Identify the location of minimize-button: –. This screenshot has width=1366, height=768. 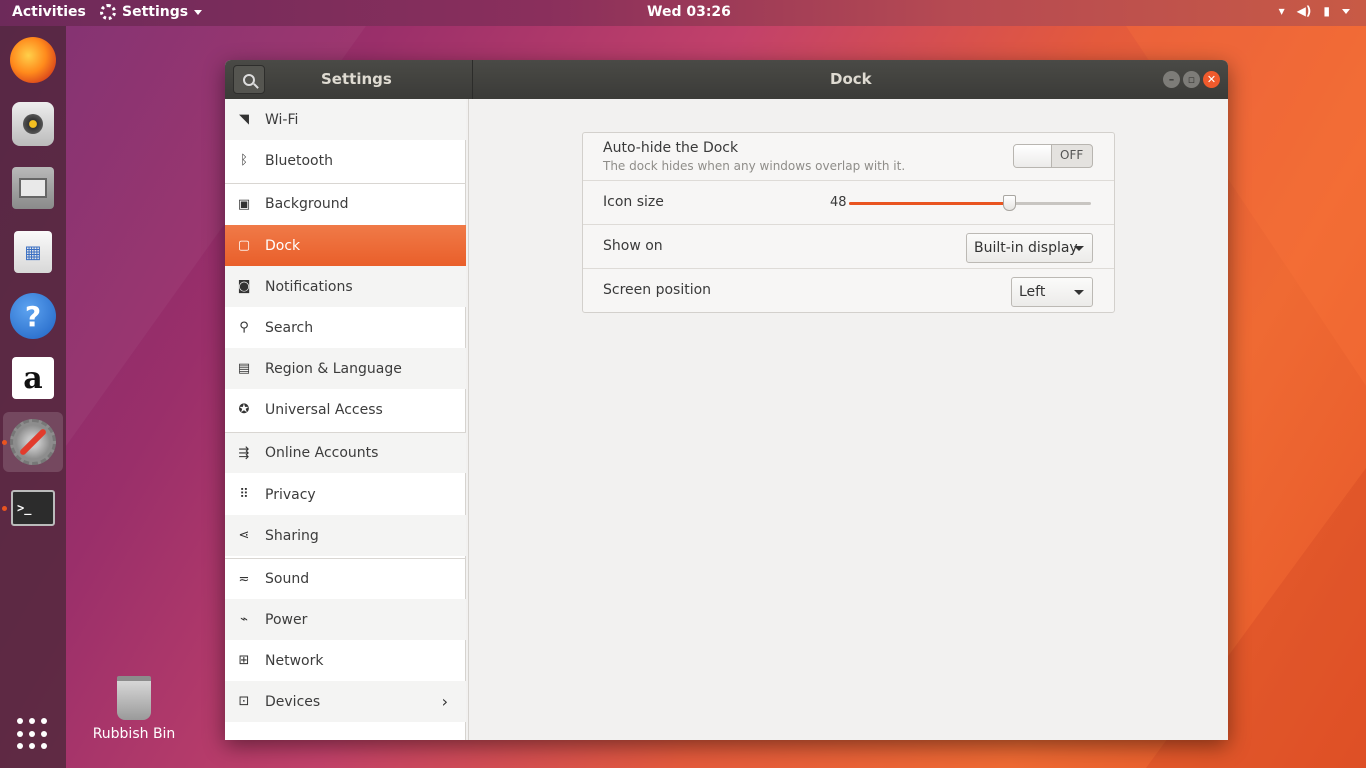
(1171, 79).